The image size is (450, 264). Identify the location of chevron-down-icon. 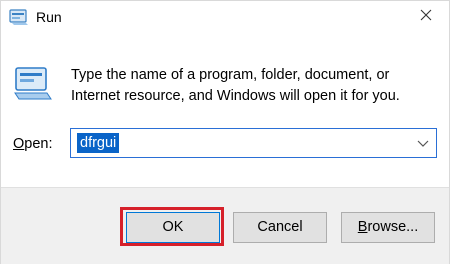
(423, 143).